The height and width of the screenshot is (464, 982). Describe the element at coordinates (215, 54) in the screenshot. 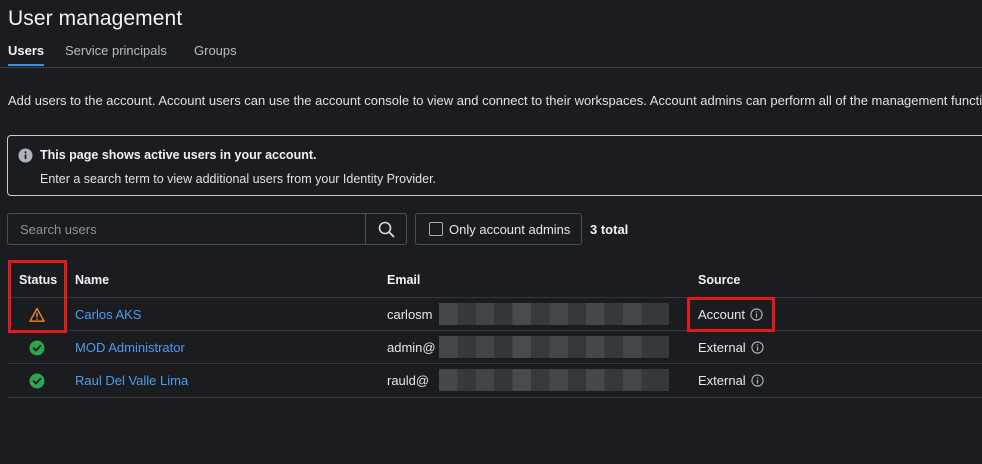

I see `tab-groups: Groups` at that location.